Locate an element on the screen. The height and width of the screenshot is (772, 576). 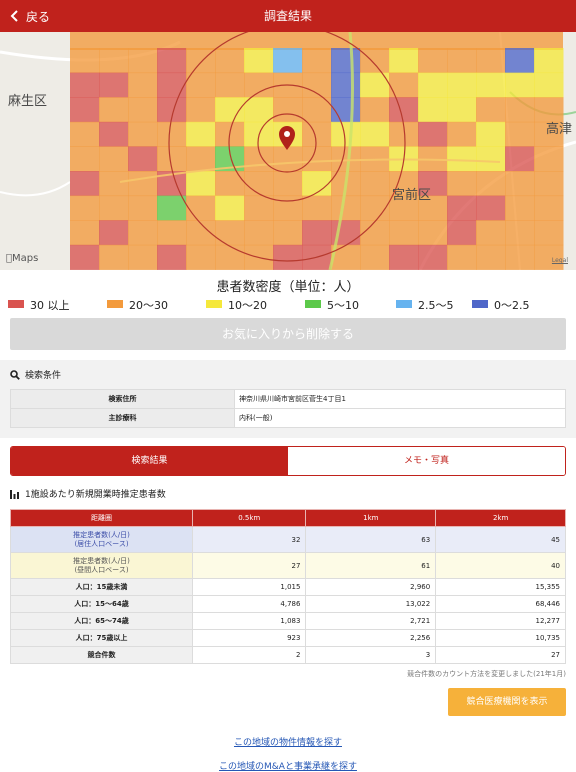
legend-title: 患者数密度（単位：人） is located at coordinates (288, 287).